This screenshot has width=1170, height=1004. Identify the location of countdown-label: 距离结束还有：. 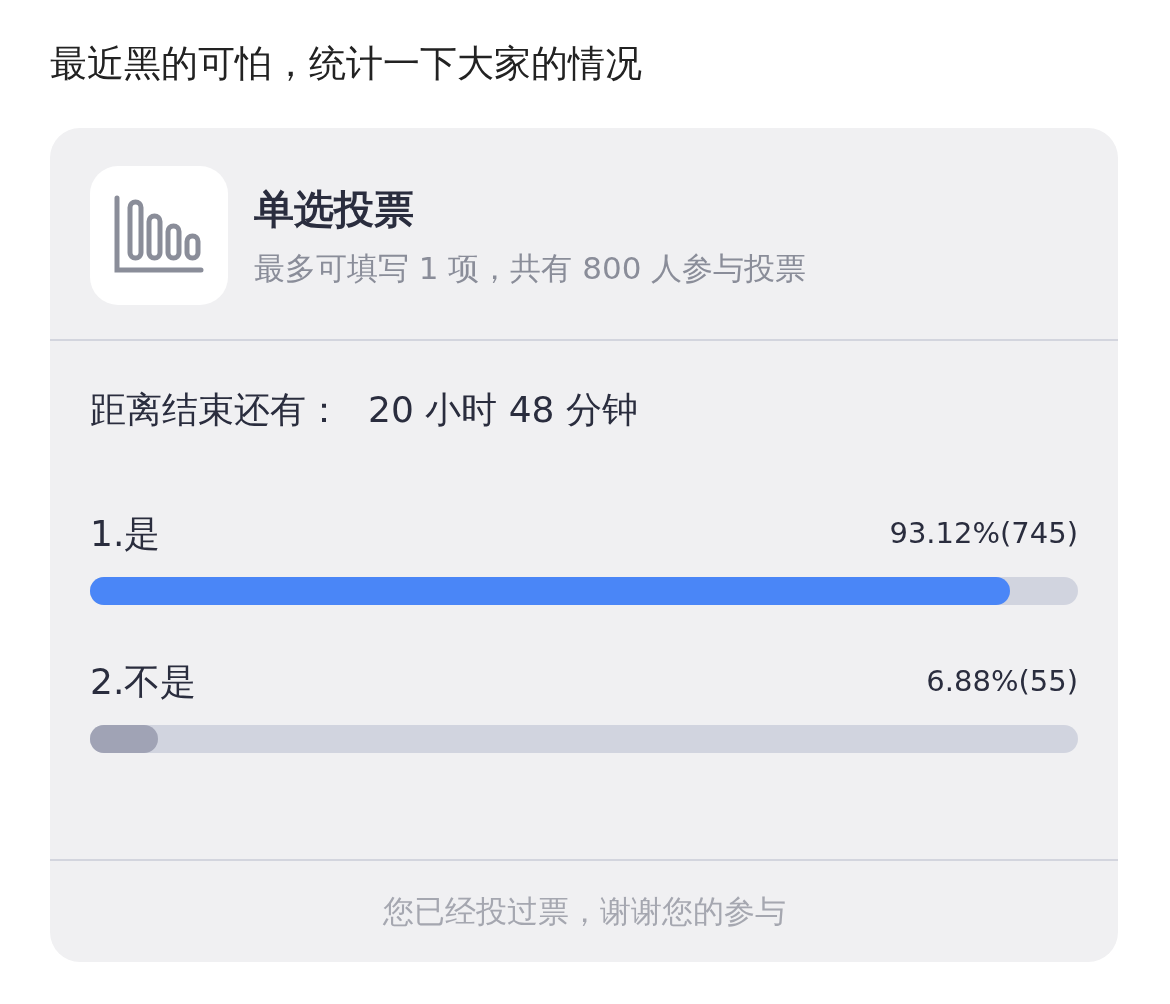
(216, 410).